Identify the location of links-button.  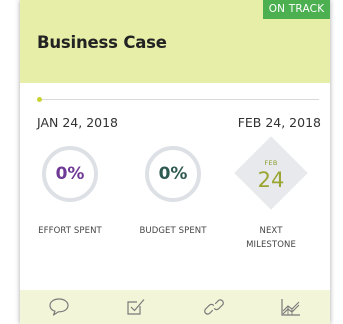
(214, 307).